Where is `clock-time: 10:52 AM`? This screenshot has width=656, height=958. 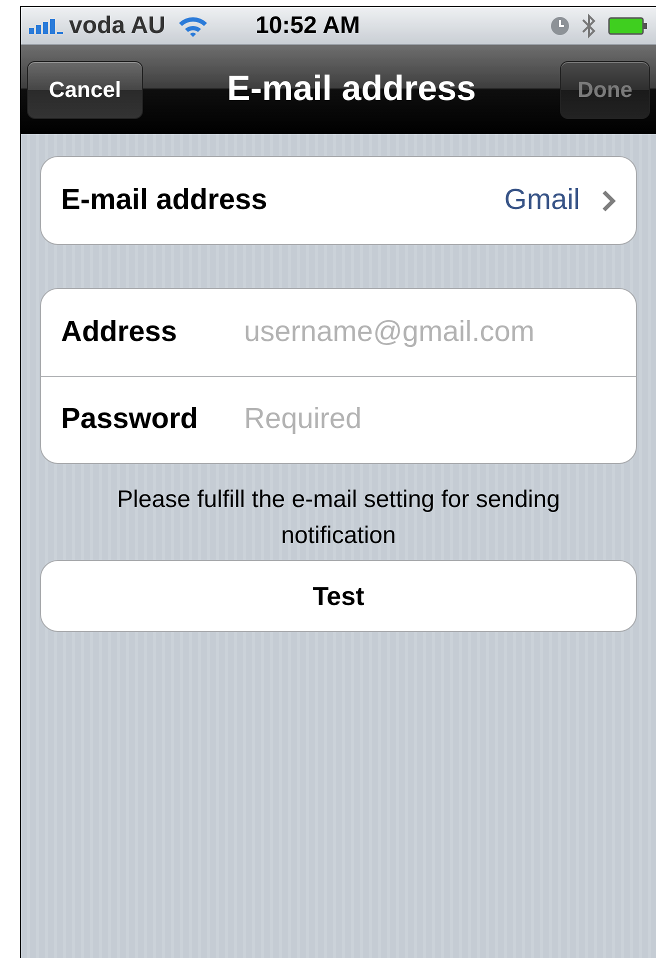
clock-time: 10:52 AM is located at coordinates (307, 25).